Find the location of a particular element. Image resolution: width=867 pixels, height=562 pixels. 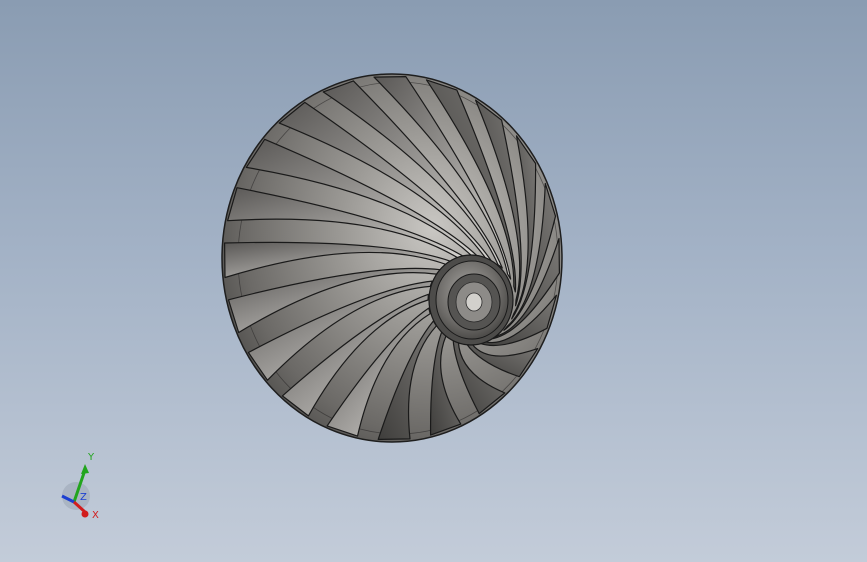

z-axis-label: Z is located at coordinates (83, 497).